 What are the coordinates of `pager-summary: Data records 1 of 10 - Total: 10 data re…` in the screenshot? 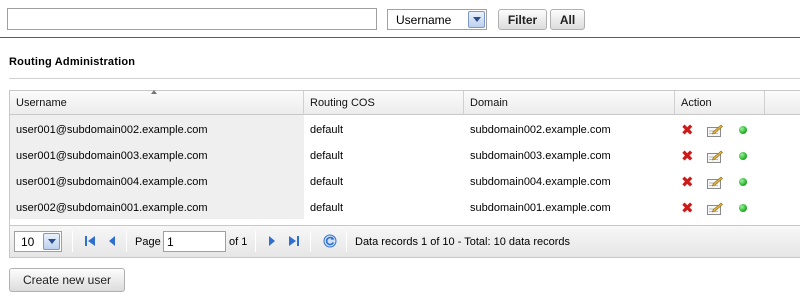 It's located at (463, 242).